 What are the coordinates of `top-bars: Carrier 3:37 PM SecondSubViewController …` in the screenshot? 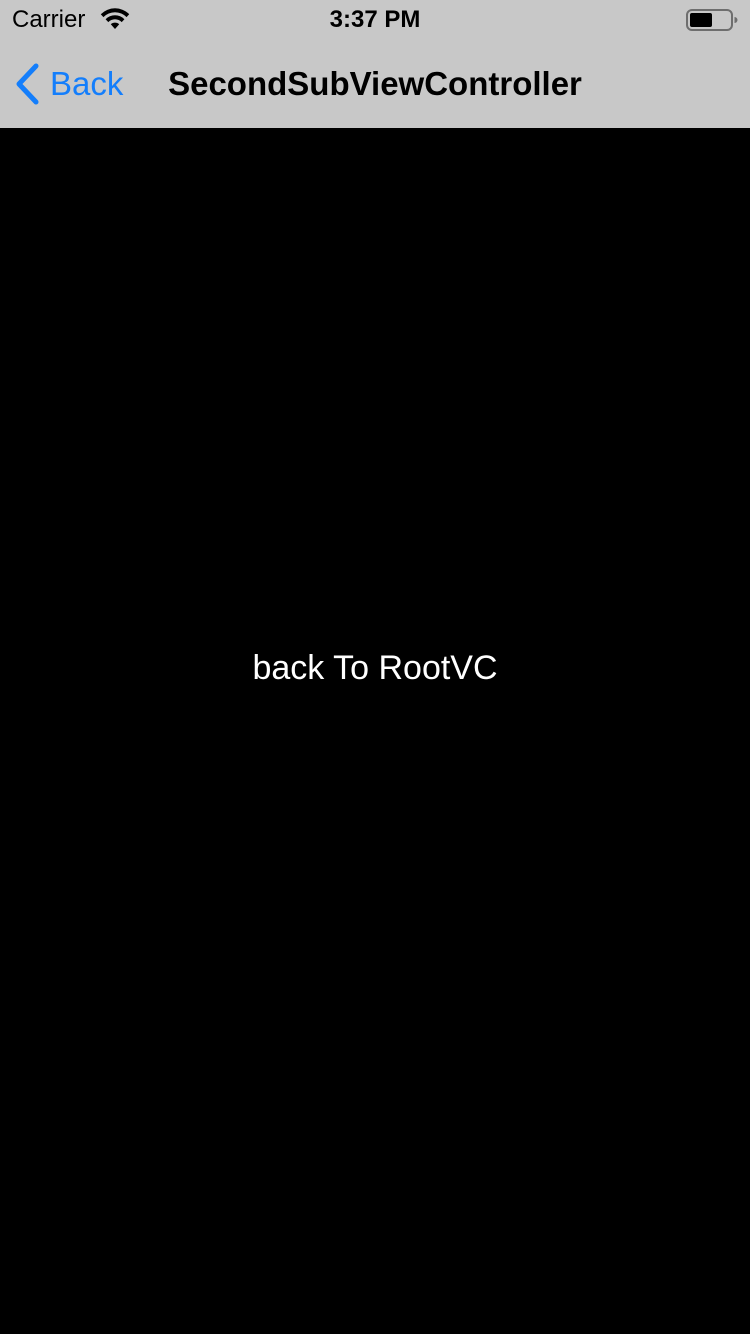 It's located at (375, 64).